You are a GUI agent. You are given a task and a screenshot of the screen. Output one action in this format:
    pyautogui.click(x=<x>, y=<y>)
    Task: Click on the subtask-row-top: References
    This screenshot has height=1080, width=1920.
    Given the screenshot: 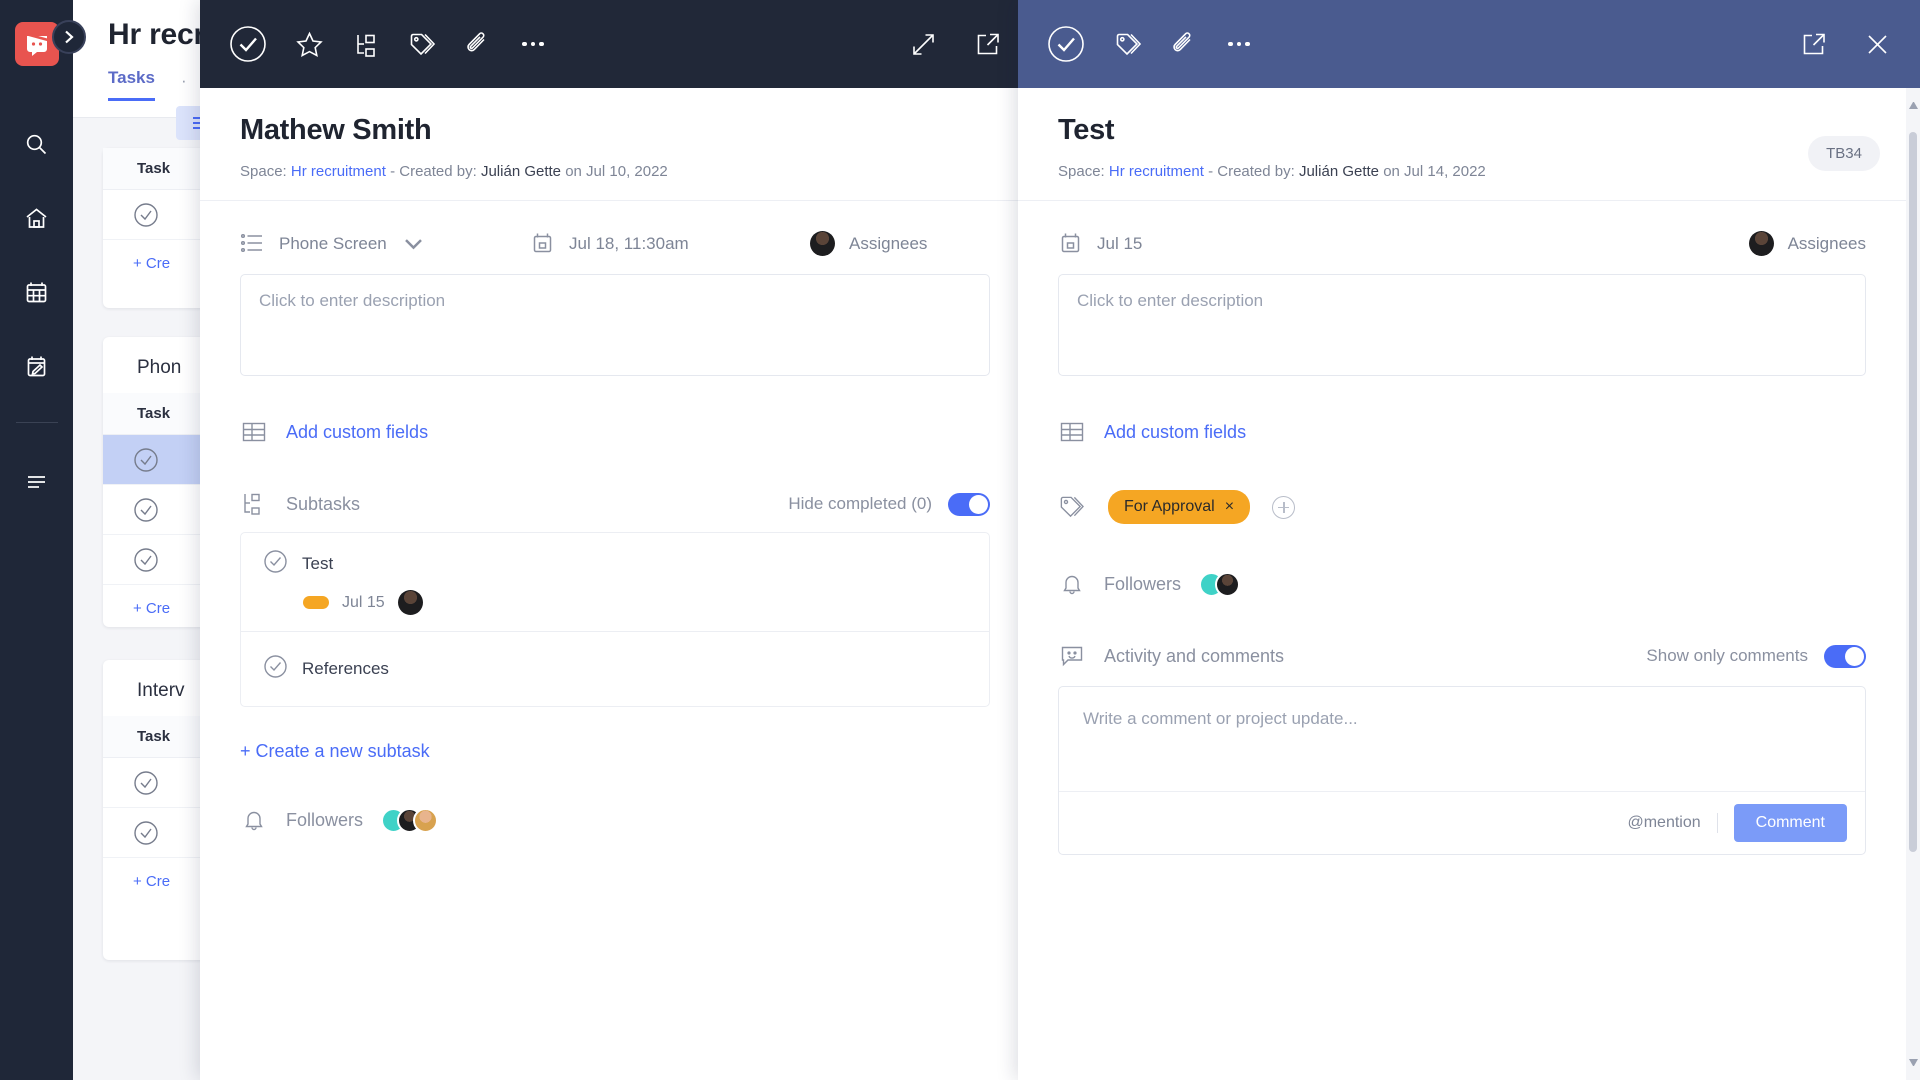 What is the action you would take?
    pyautogui.click(x=626, y=669)
    